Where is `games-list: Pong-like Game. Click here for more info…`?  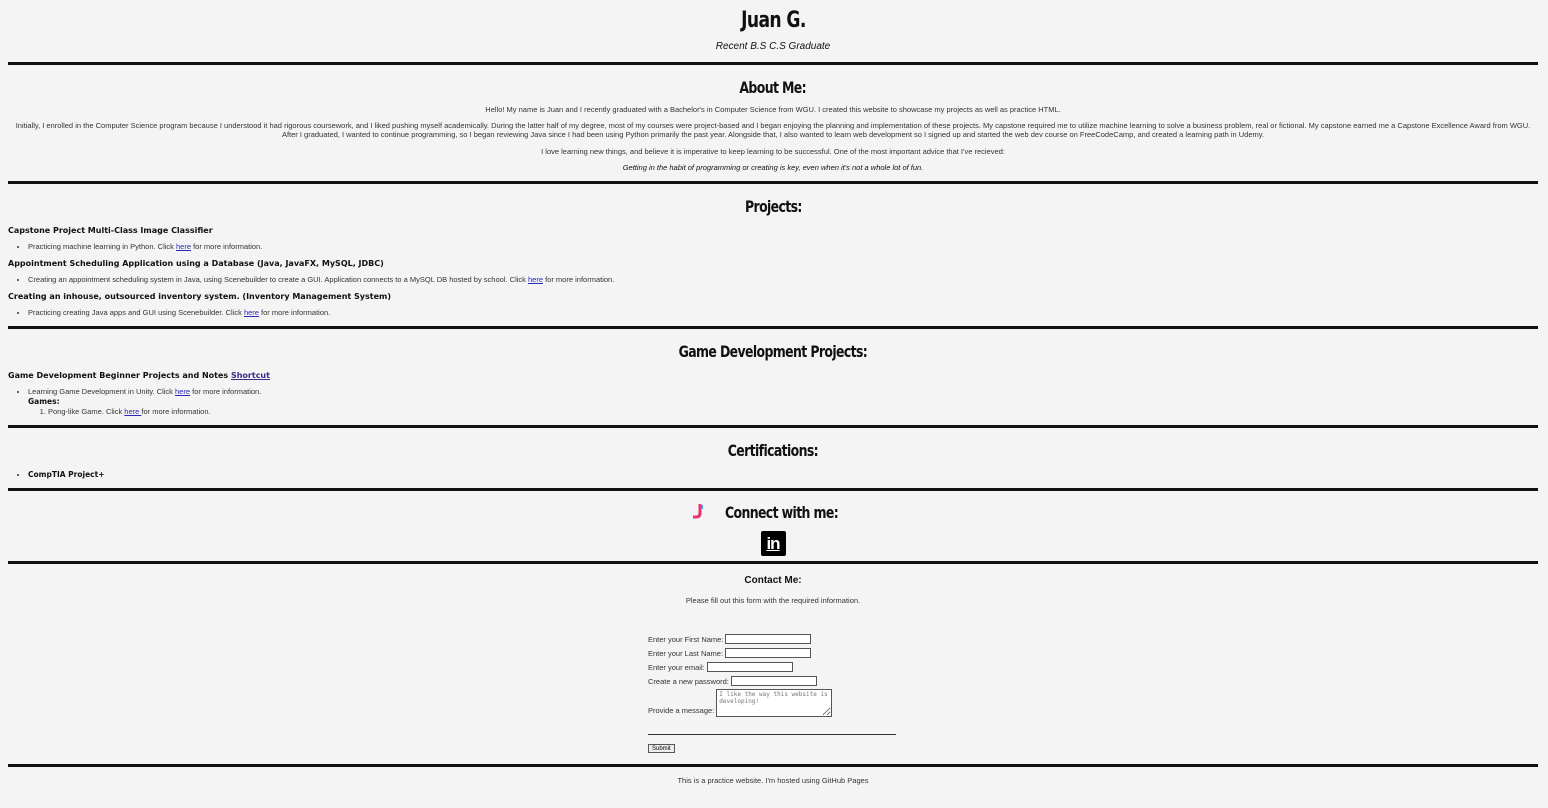 games-list: Pong-like Game. Click here for more info… is located at coordinates (783, 412).